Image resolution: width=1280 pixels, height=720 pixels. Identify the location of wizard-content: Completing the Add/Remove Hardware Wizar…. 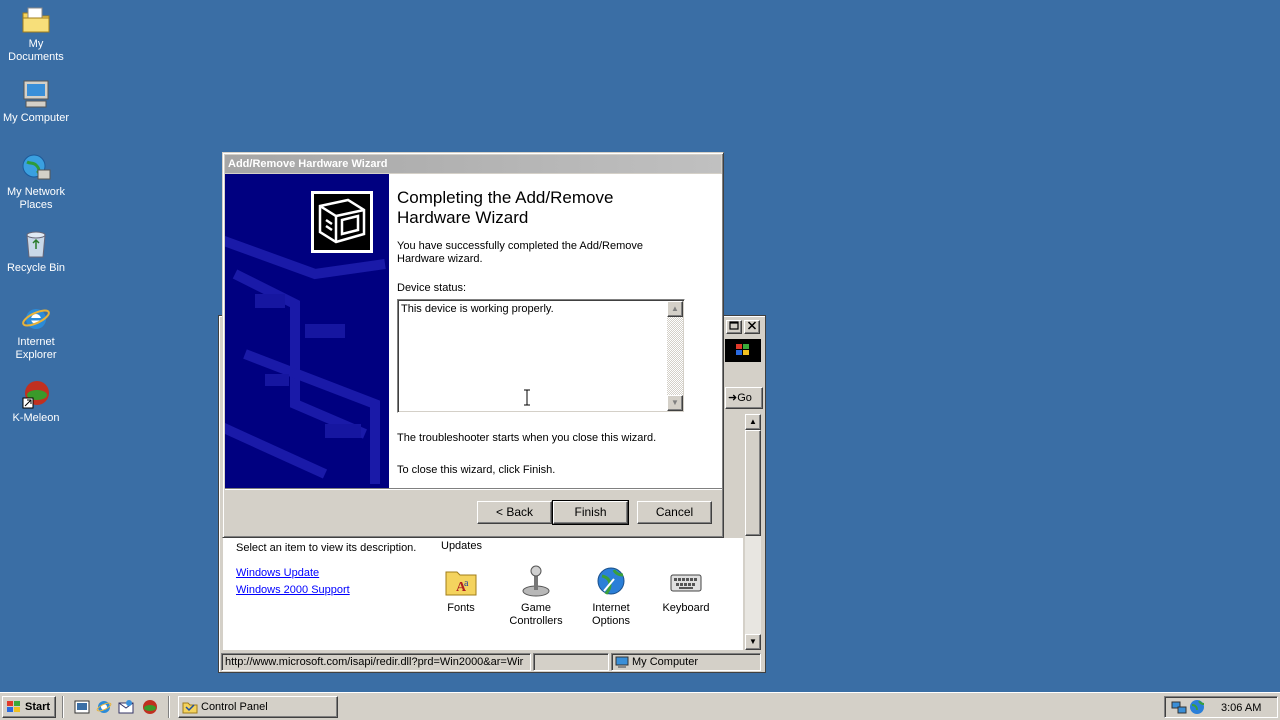
(555, 331).